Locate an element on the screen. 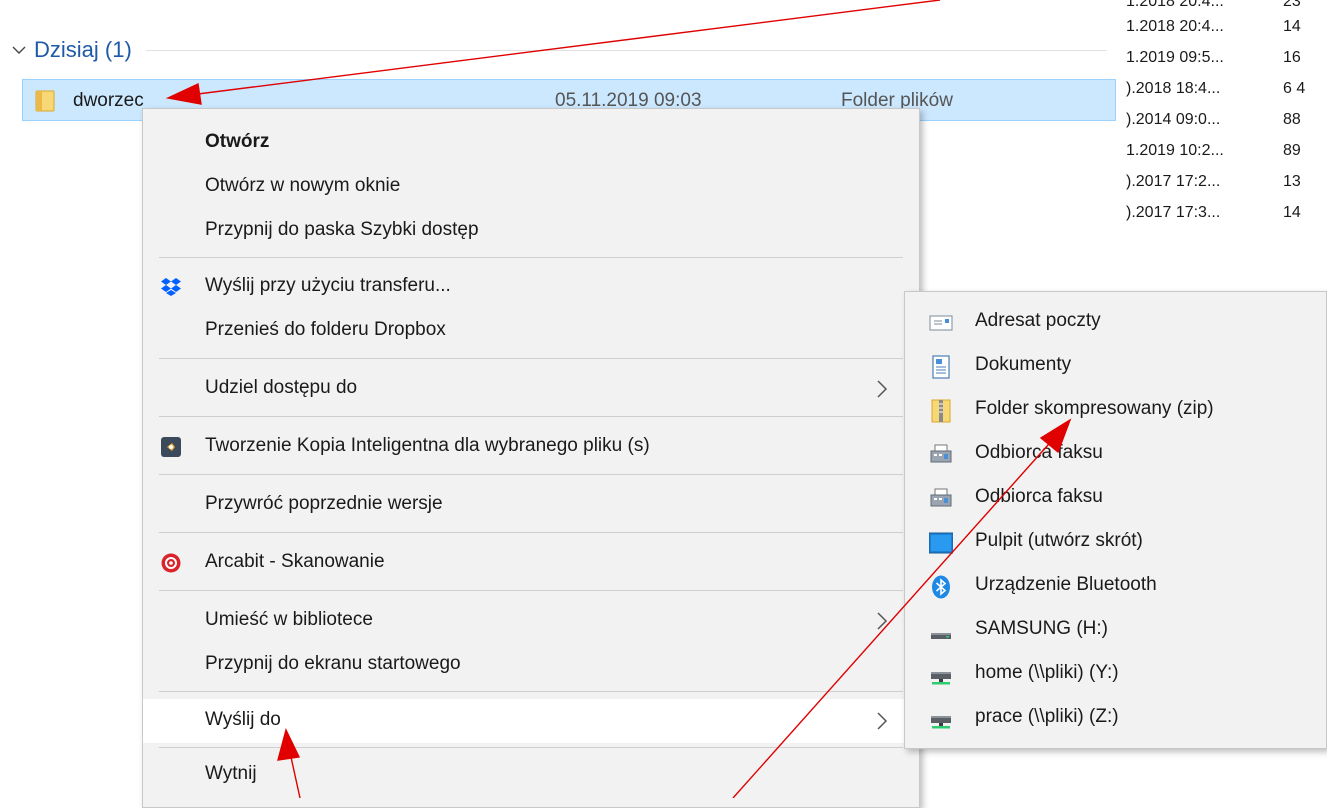  list-item: 1.2019 10:2... 89 is located at coordinates (1226, 155).